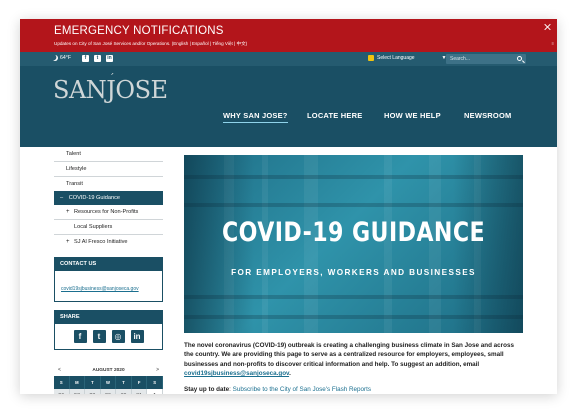  What do you see at coordinates (371, 58) in the screenshot?
I see `translate-icon` at bounding box center [371, 58].